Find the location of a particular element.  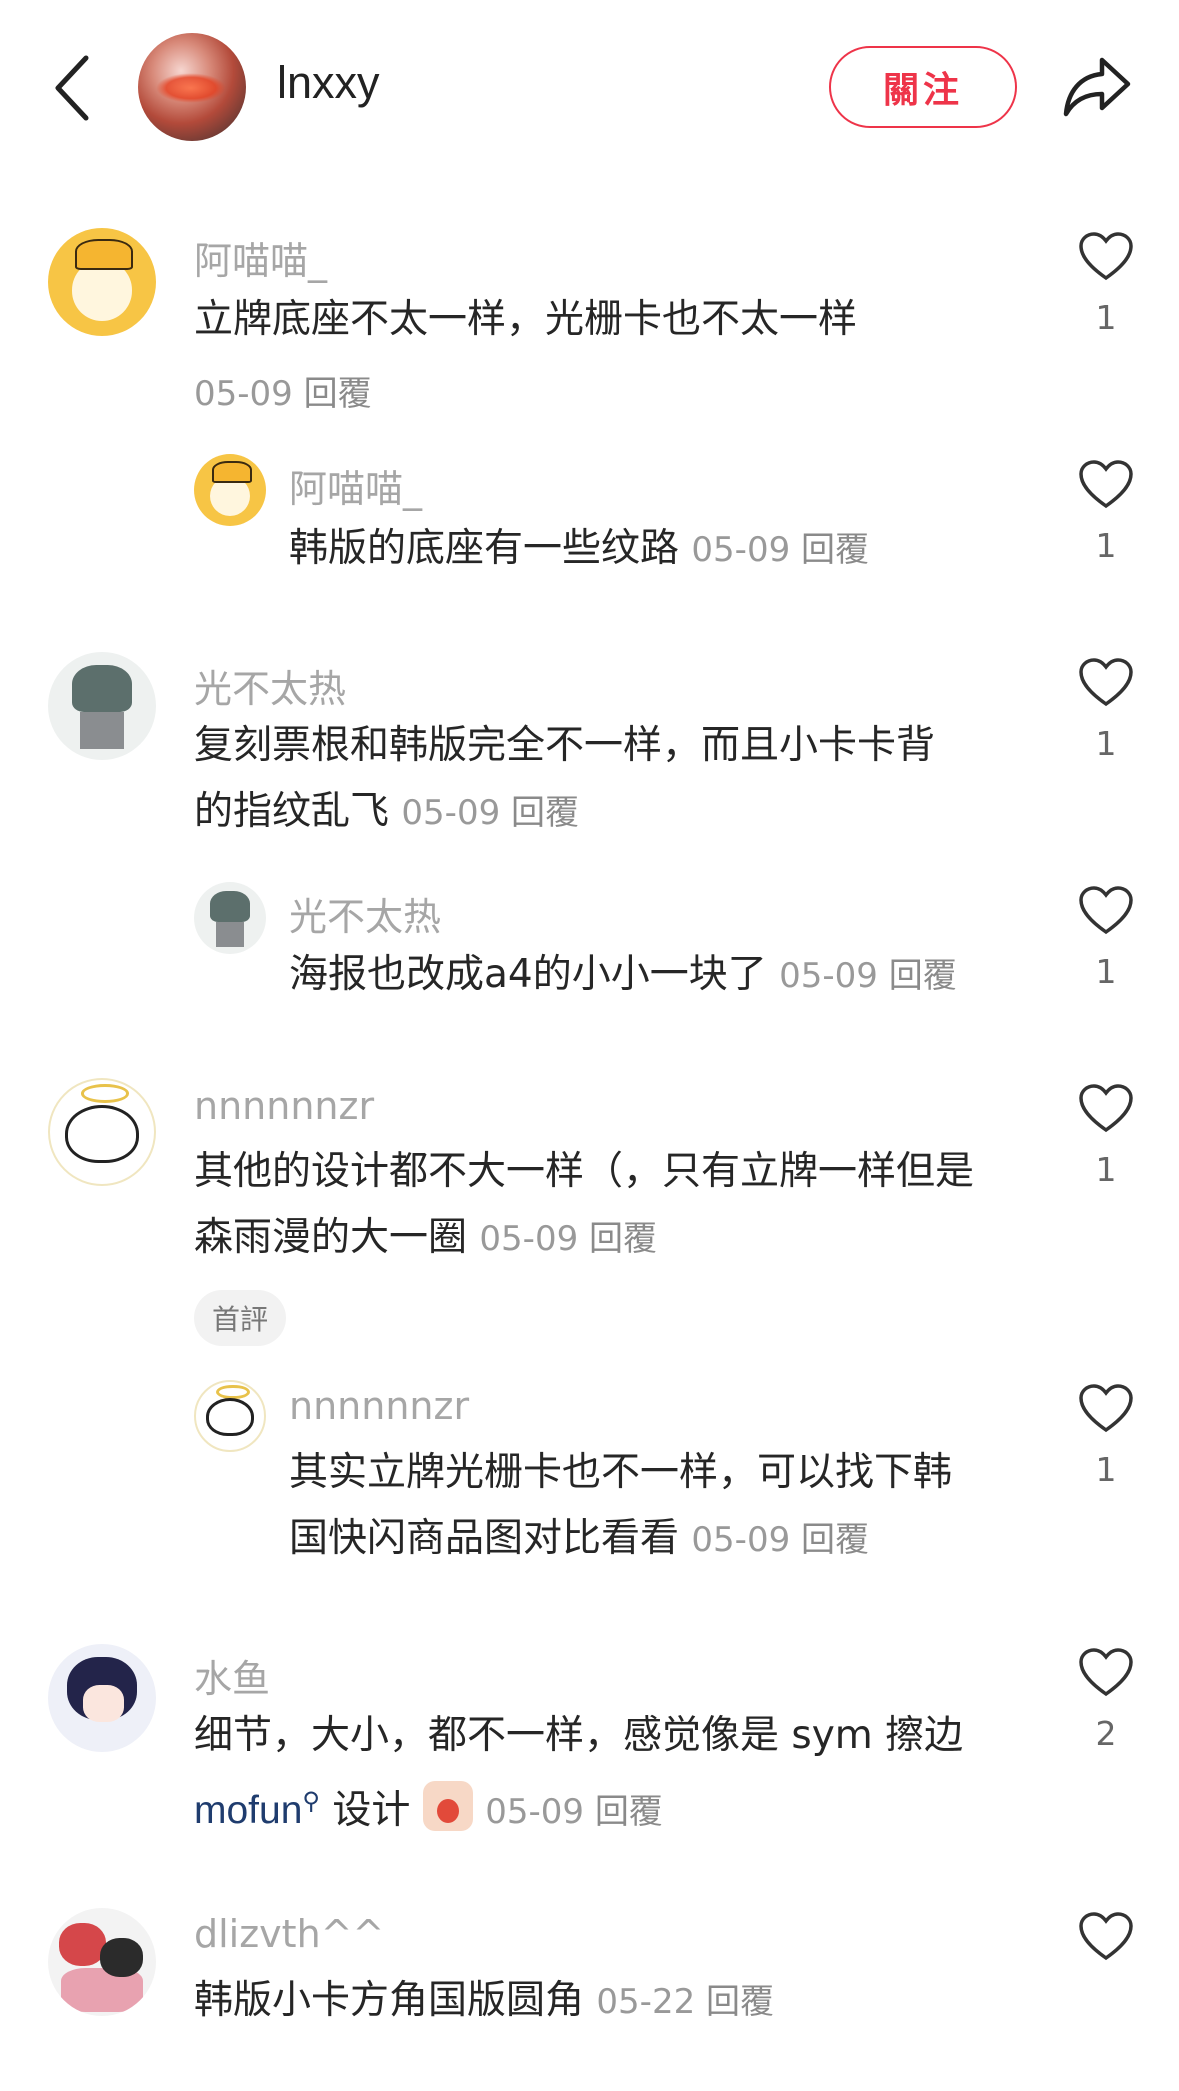

reply-username: 阿喵喵_ is located at coordinates (355, 485).